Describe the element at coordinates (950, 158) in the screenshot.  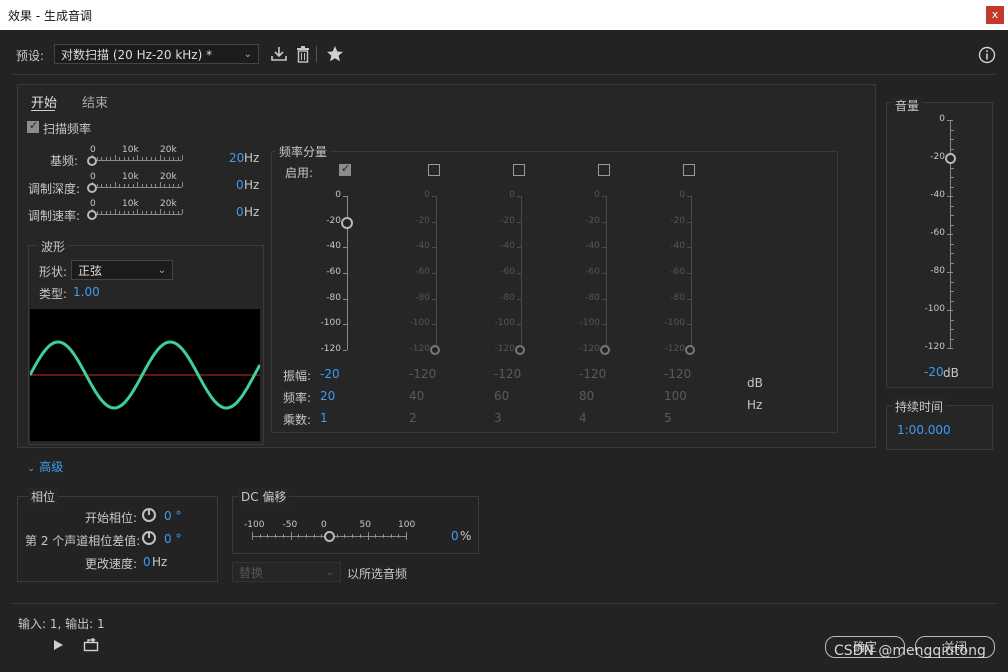
I see `volume-knob` at that location.